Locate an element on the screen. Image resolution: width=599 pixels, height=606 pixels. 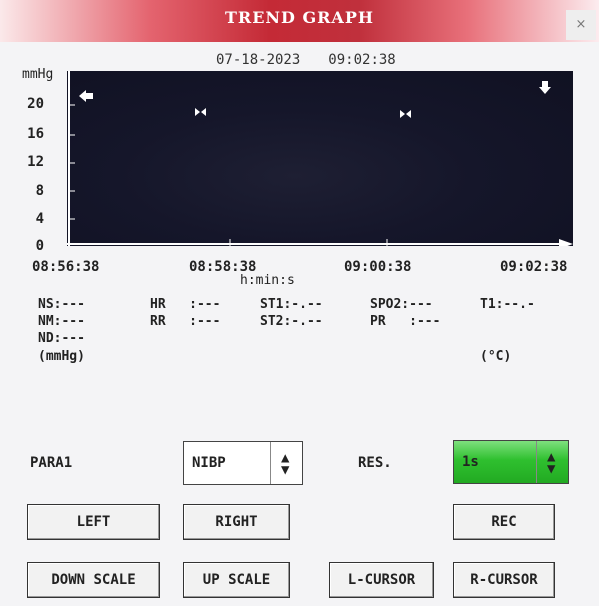
res-select: 1s ▲ ▼ is located at coordinates (511, 462).